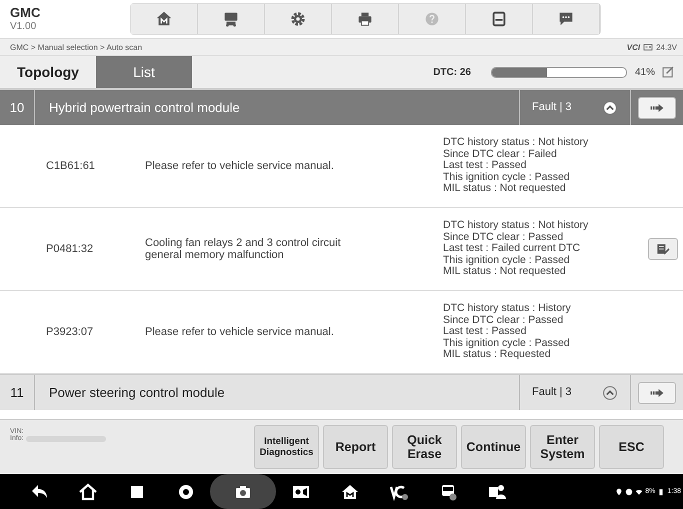 Image resolution: width=683 pixels, height=509 pixels. I want to click on dtc-status-line: Last test : Failed current DTC, so click(512, 249).